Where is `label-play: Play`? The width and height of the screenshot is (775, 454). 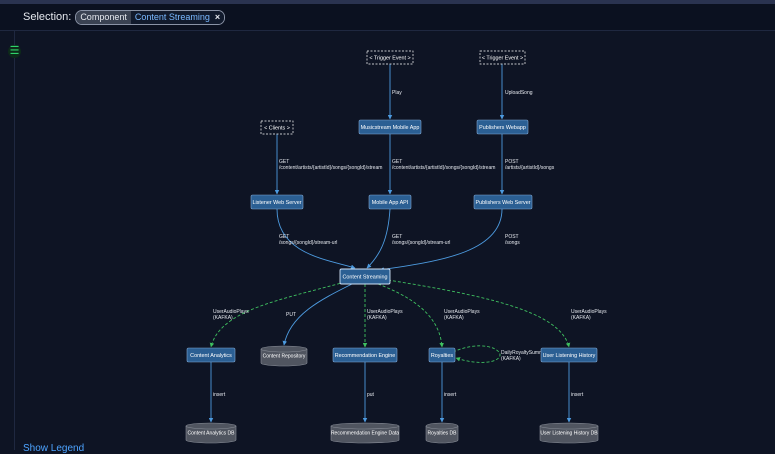
label-play: Play is located at coordinates (397, 93).